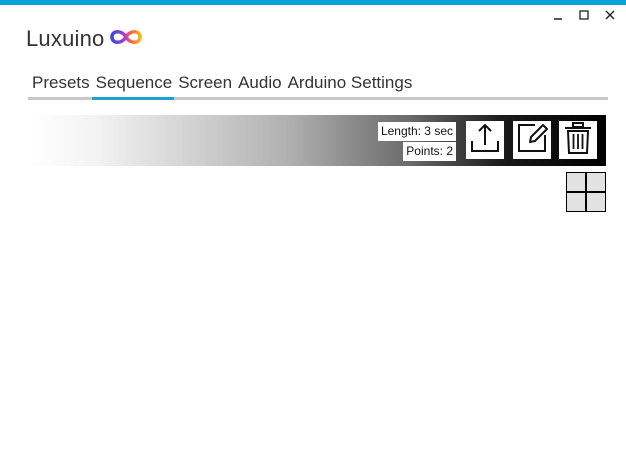 This screenshot has height=450, width=626. I want to click on sequence-item: Length: 3 sec Points: 2, so click(318, 140).